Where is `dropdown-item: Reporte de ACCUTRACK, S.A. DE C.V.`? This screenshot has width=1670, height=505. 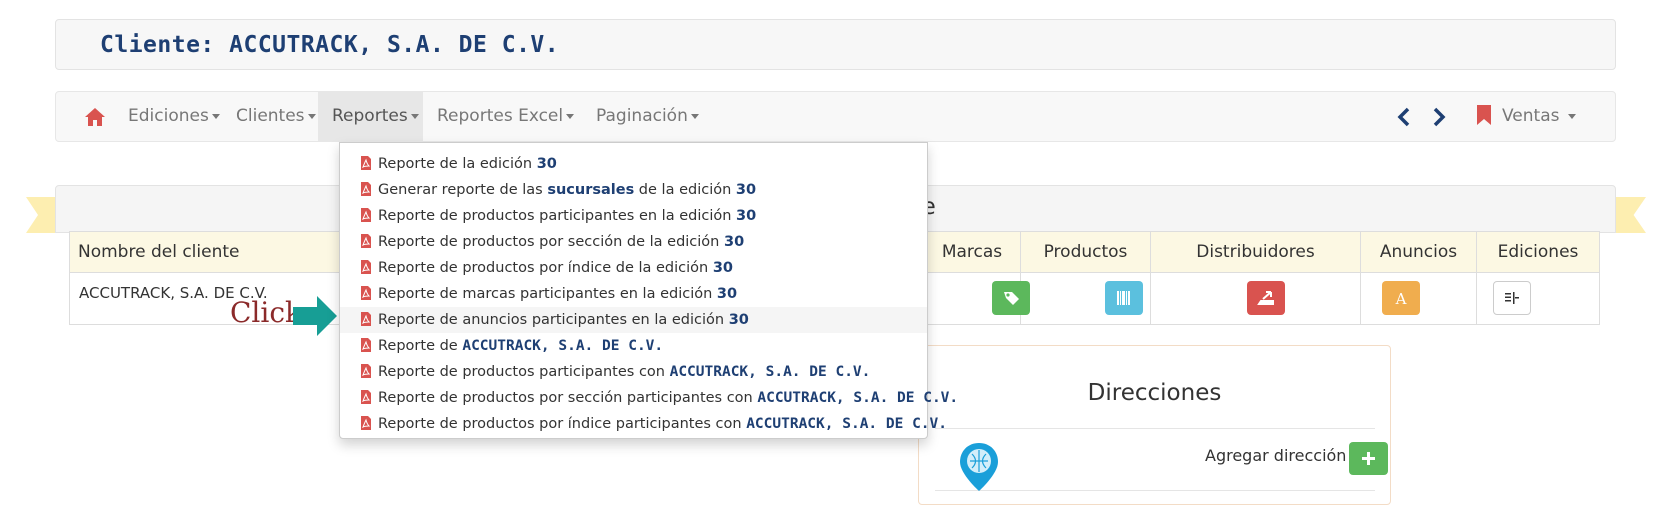
dropdown-item: Reporte de ACCUTRACK, S.A. DE C.V. is located at coordinates (633, 346).